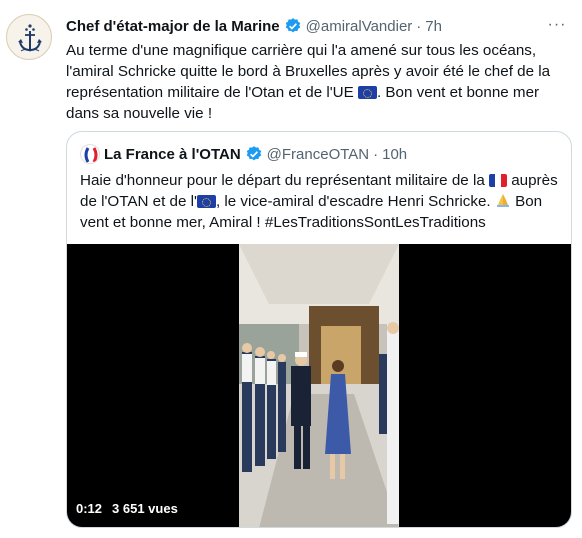 Image resolution: width=582 pixels, height=538 pixels. I want to click on tweet-time: 7h, so click(433, 26).